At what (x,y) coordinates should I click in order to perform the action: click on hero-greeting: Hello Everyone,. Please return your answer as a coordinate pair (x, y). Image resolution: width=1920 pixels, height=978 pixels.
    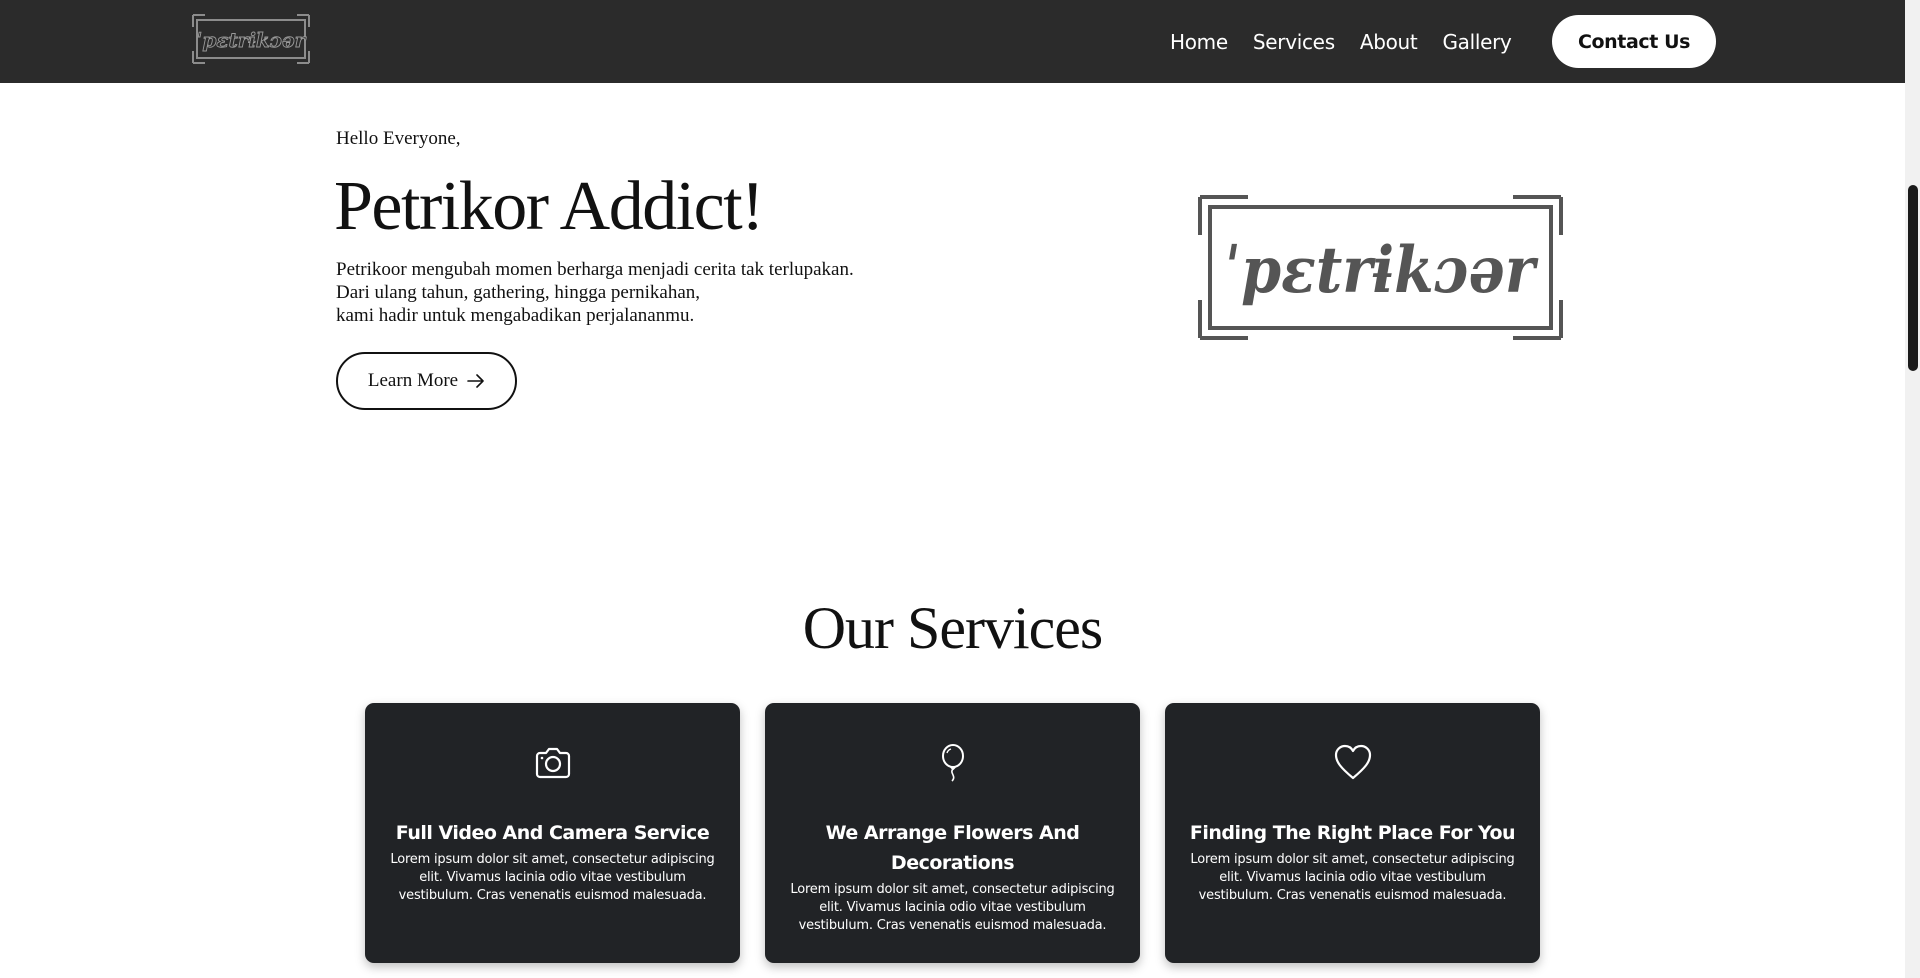
    Looking at the image, I should click on (398, 138).